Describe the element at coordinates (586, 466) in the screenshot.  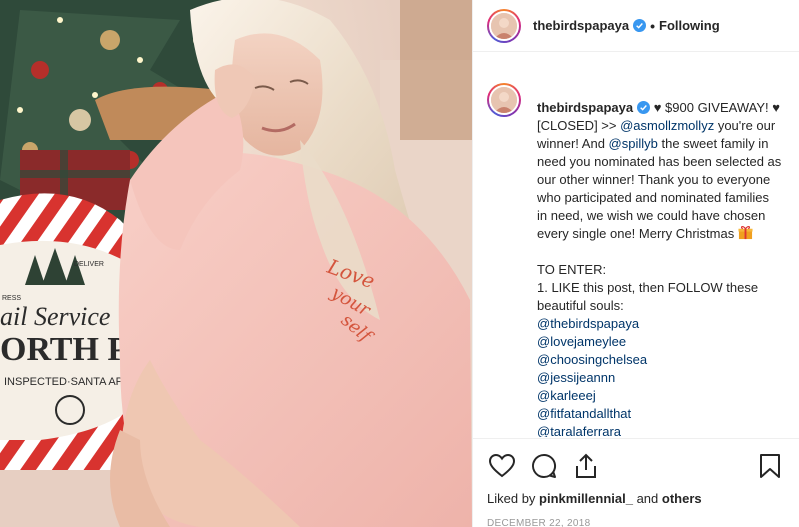
I see `share-icon` at that location.